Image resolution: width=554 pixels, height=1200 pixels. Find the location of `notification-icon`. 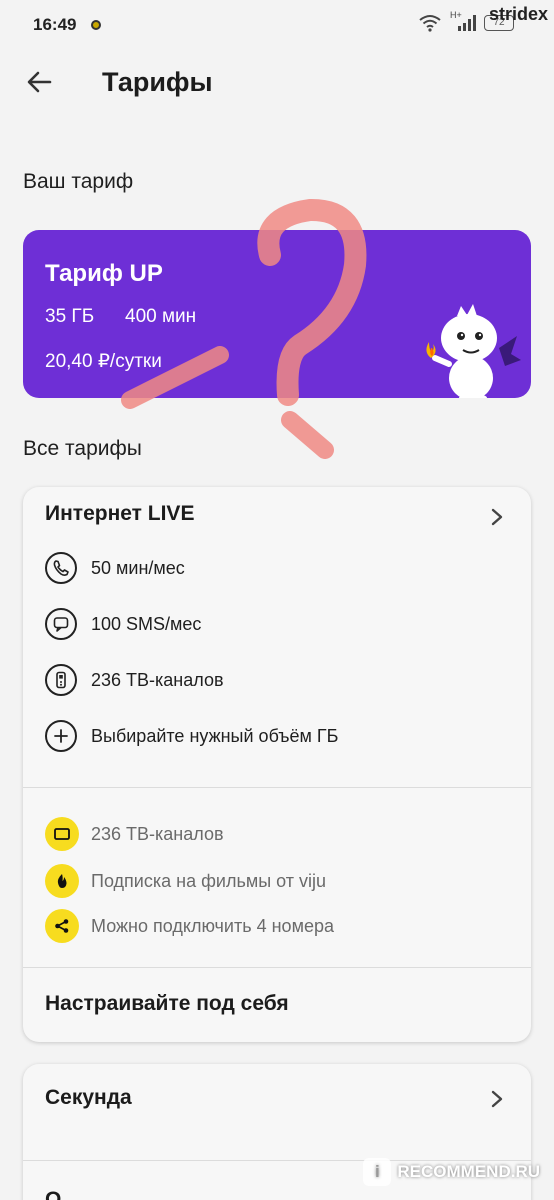

notification-icon is located at coordinates (96, 25).